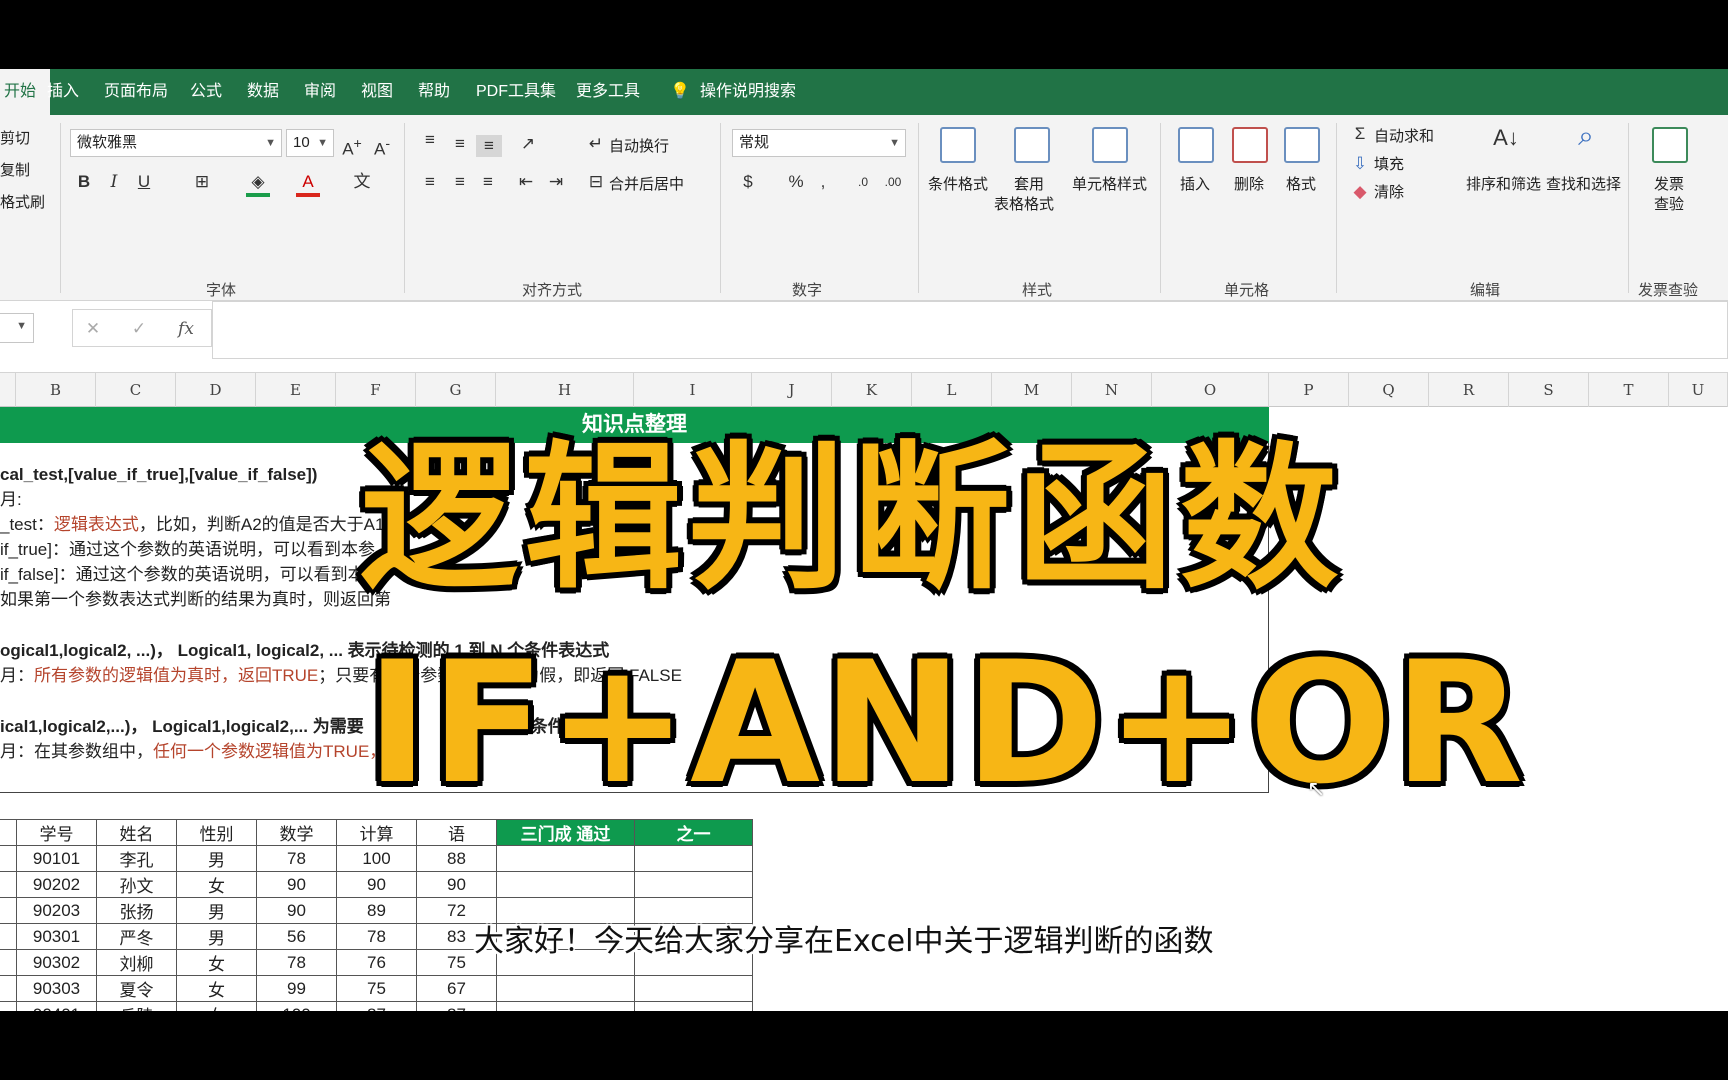 This screenshot has height=1080, width=1728. I want to click on table-cell: 56, so click(296, 936).